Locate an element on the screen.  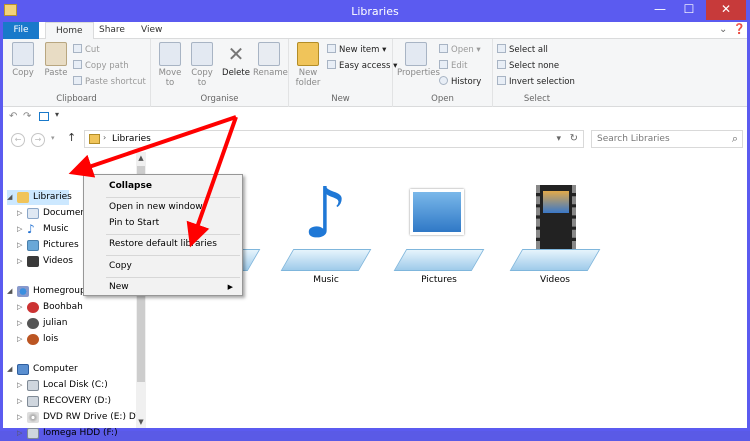
move-to-label: Move to is located at coordinates (170, 78).